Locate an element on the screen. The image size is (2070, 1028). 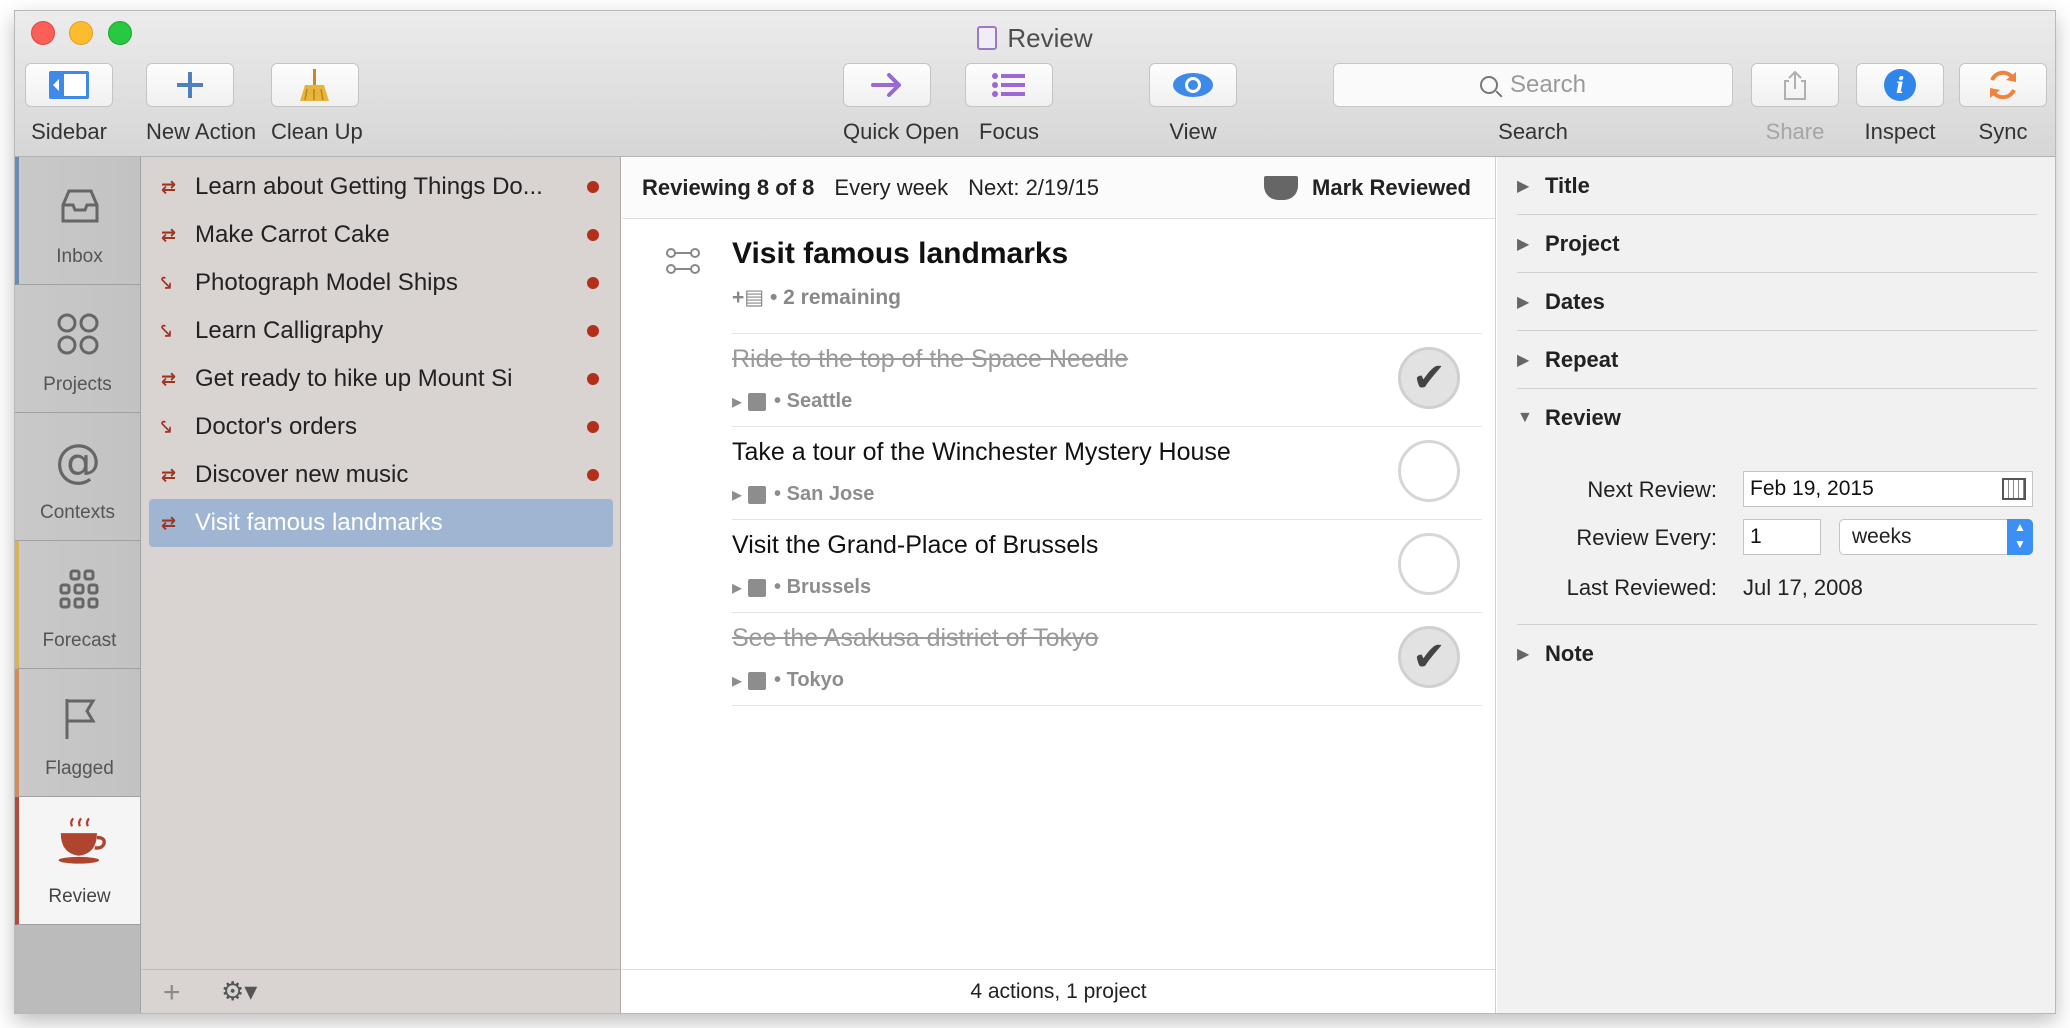
view-label: View is located at coordinates (1193, 131).